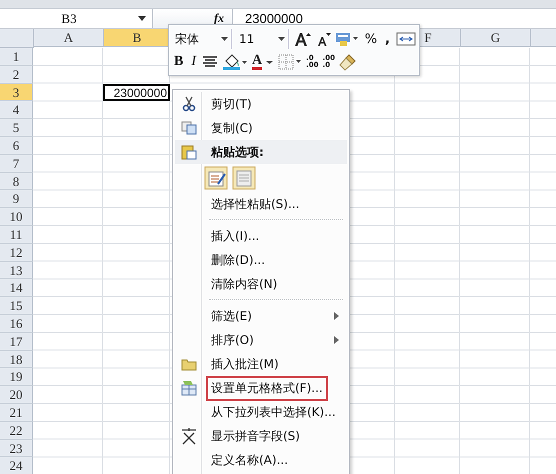 The image size is (556, 474). Describe the element at coordinates (371, 39) in the screenshot. I see `percent-button: %` at that location.